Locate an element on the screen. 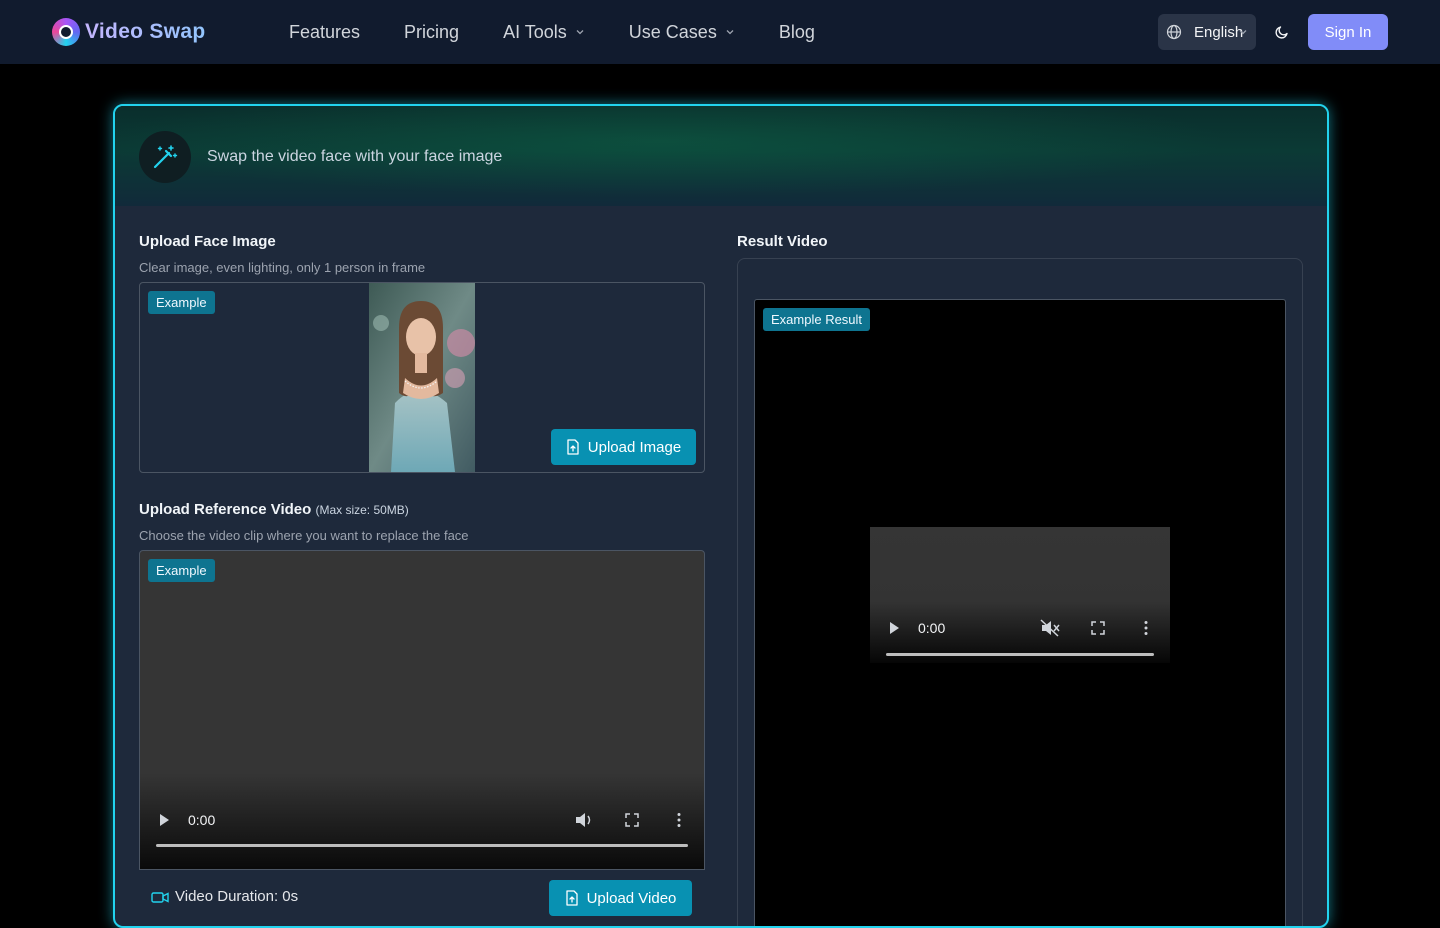 This screenshot has width=1440, height=928. portrait-image is located at coordinates (422, 377).